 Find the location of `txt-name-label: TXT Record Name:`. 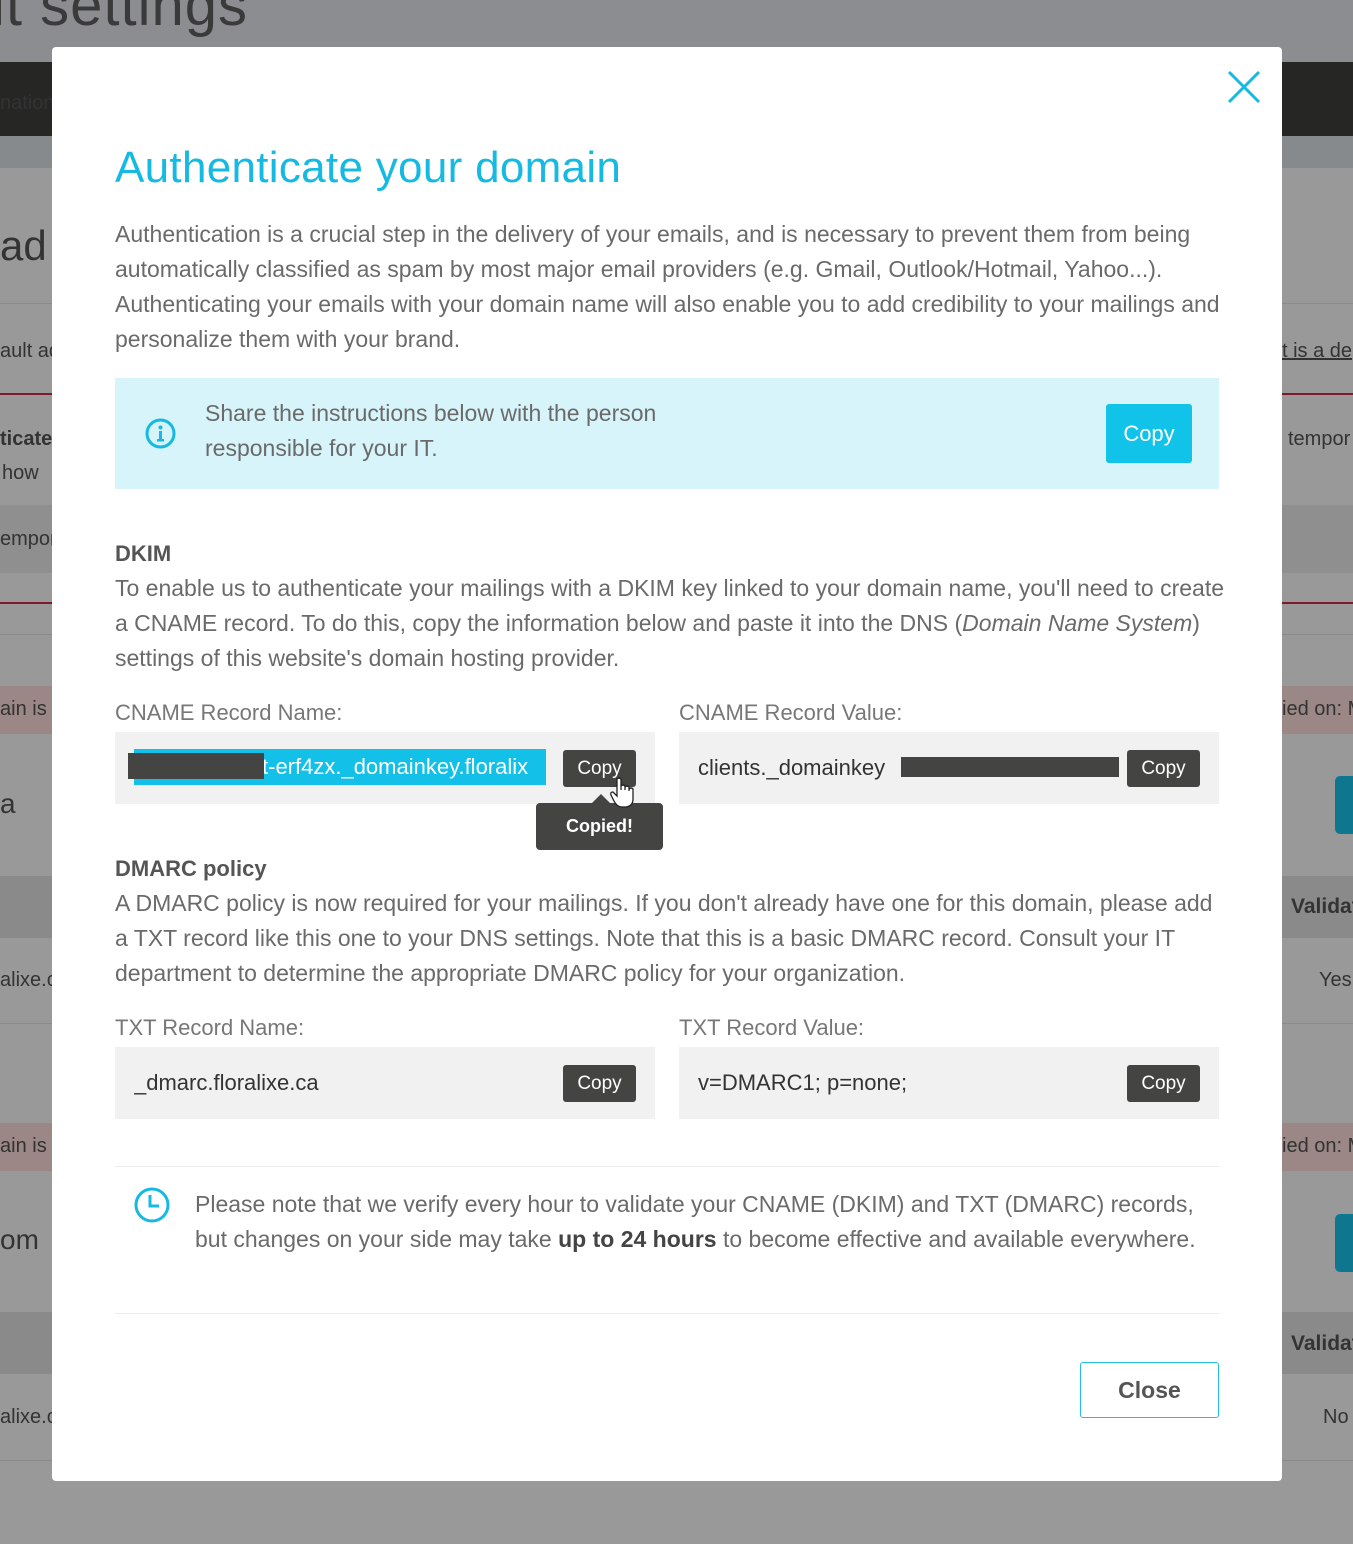

txt-name-label: TXT Record Name: is located at coordinates (210, 1027).